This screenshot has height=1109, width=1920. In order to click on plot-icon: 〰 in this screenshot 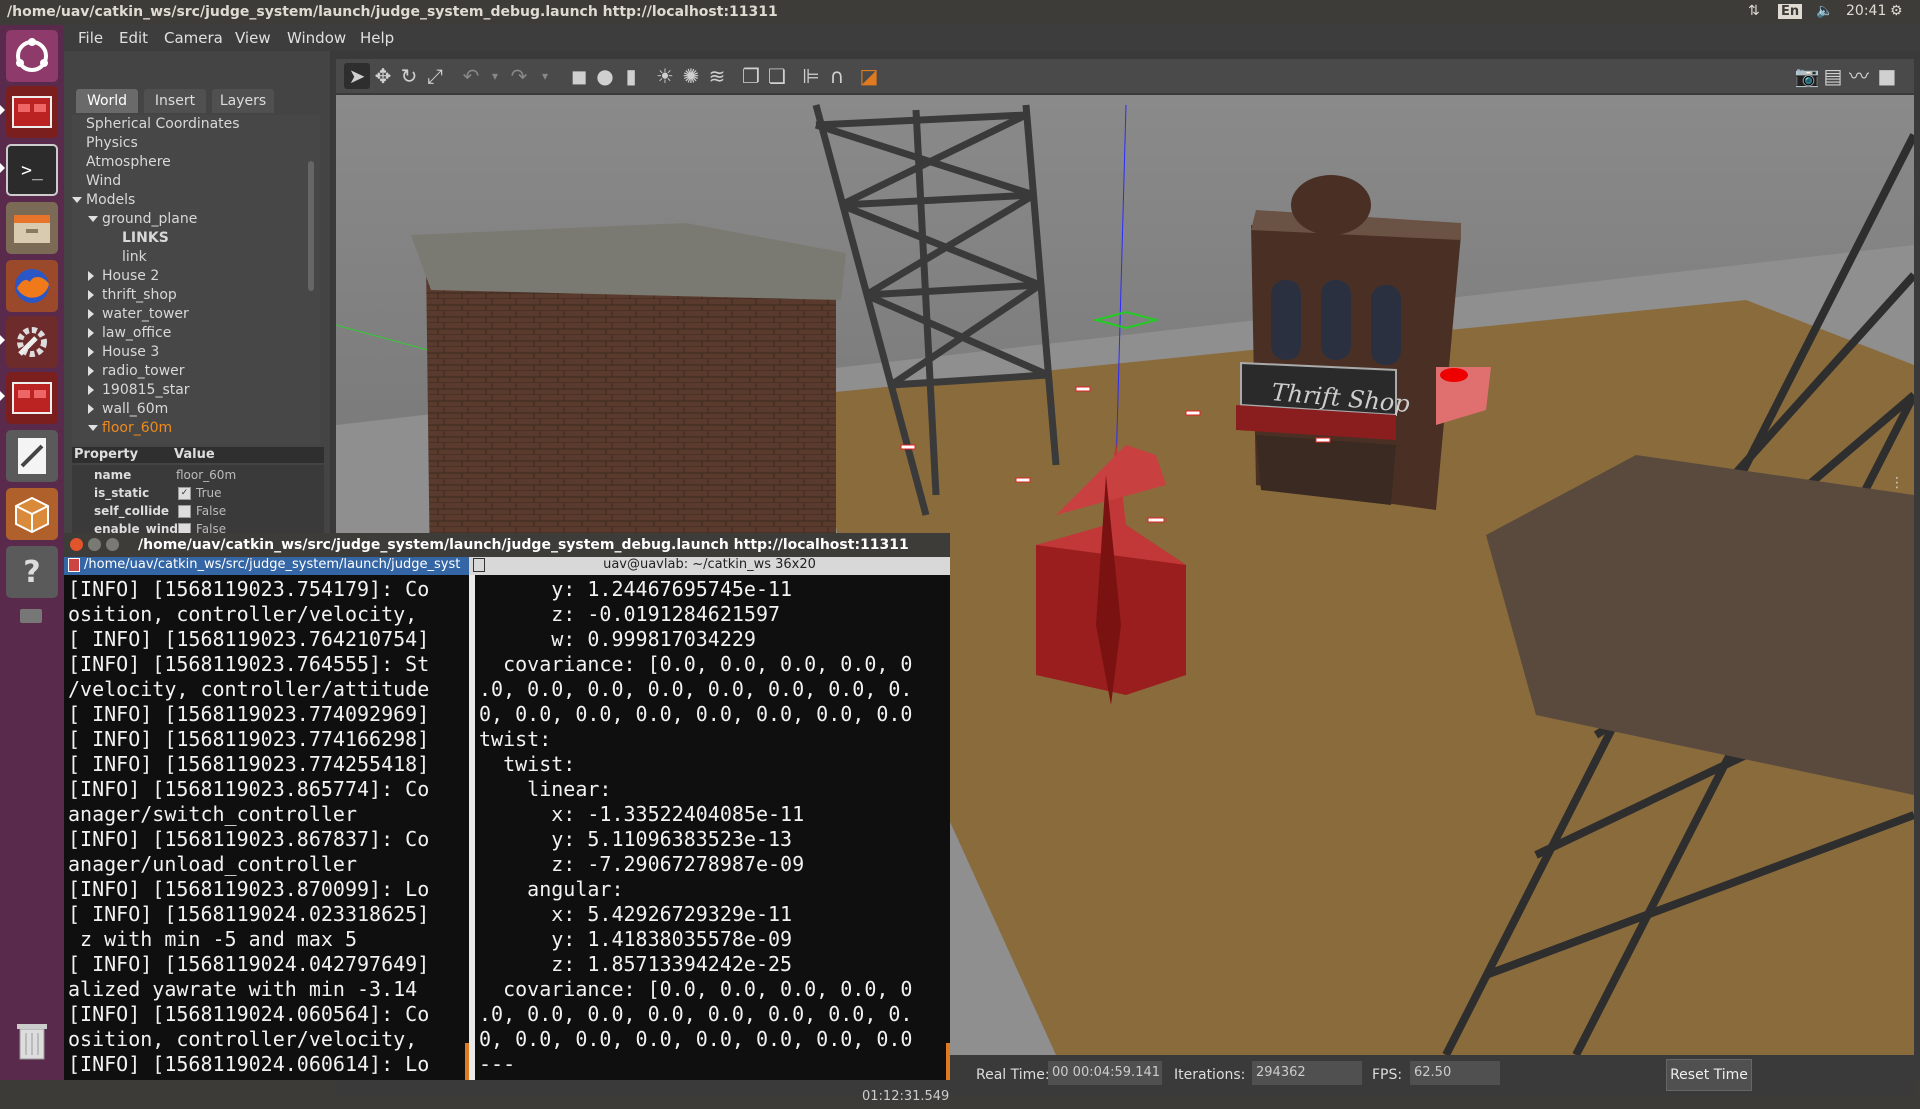, I will do `click(1859, 76)`.